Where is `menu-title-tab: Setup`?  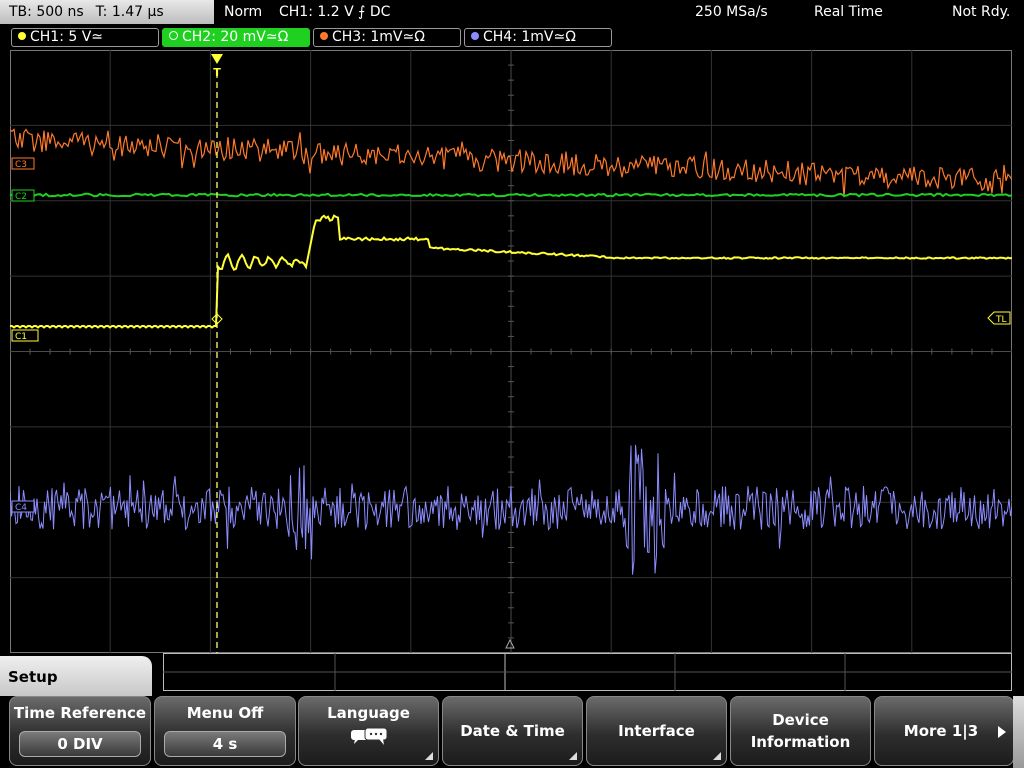
menu-title-tab: Setup is located at coordinates (76, 676).